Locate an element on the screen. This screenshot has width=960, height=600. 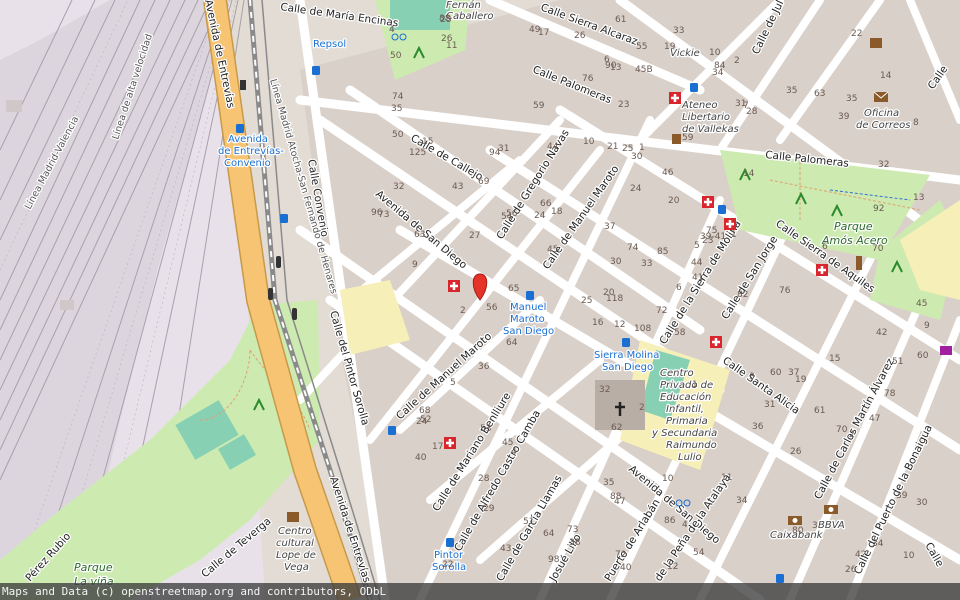
house-number: 53 is located at coordinates (485, 429).